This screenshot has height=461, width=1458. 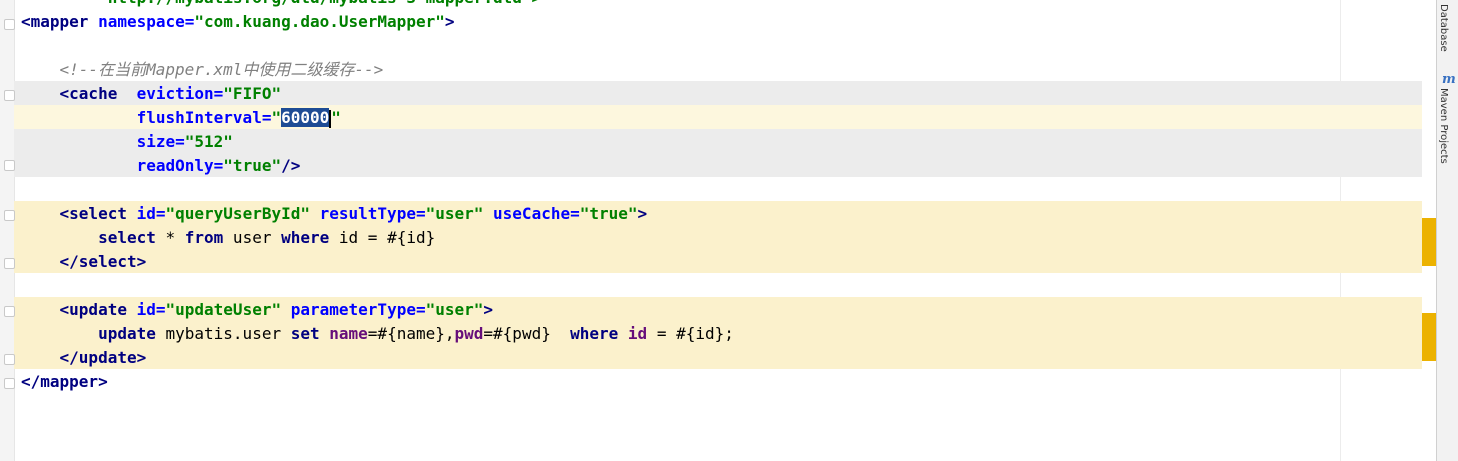 I want to click on code-token: <!--在当前Mapper.xml中使用二级缓存-->, so click(x=221, y=69).